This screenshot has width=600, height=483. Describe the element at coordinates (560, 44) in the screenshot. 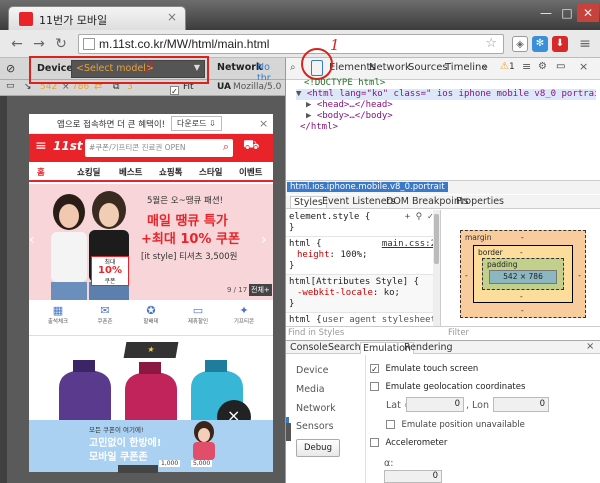

I see `download-extension-icon: ⬇` at that location.